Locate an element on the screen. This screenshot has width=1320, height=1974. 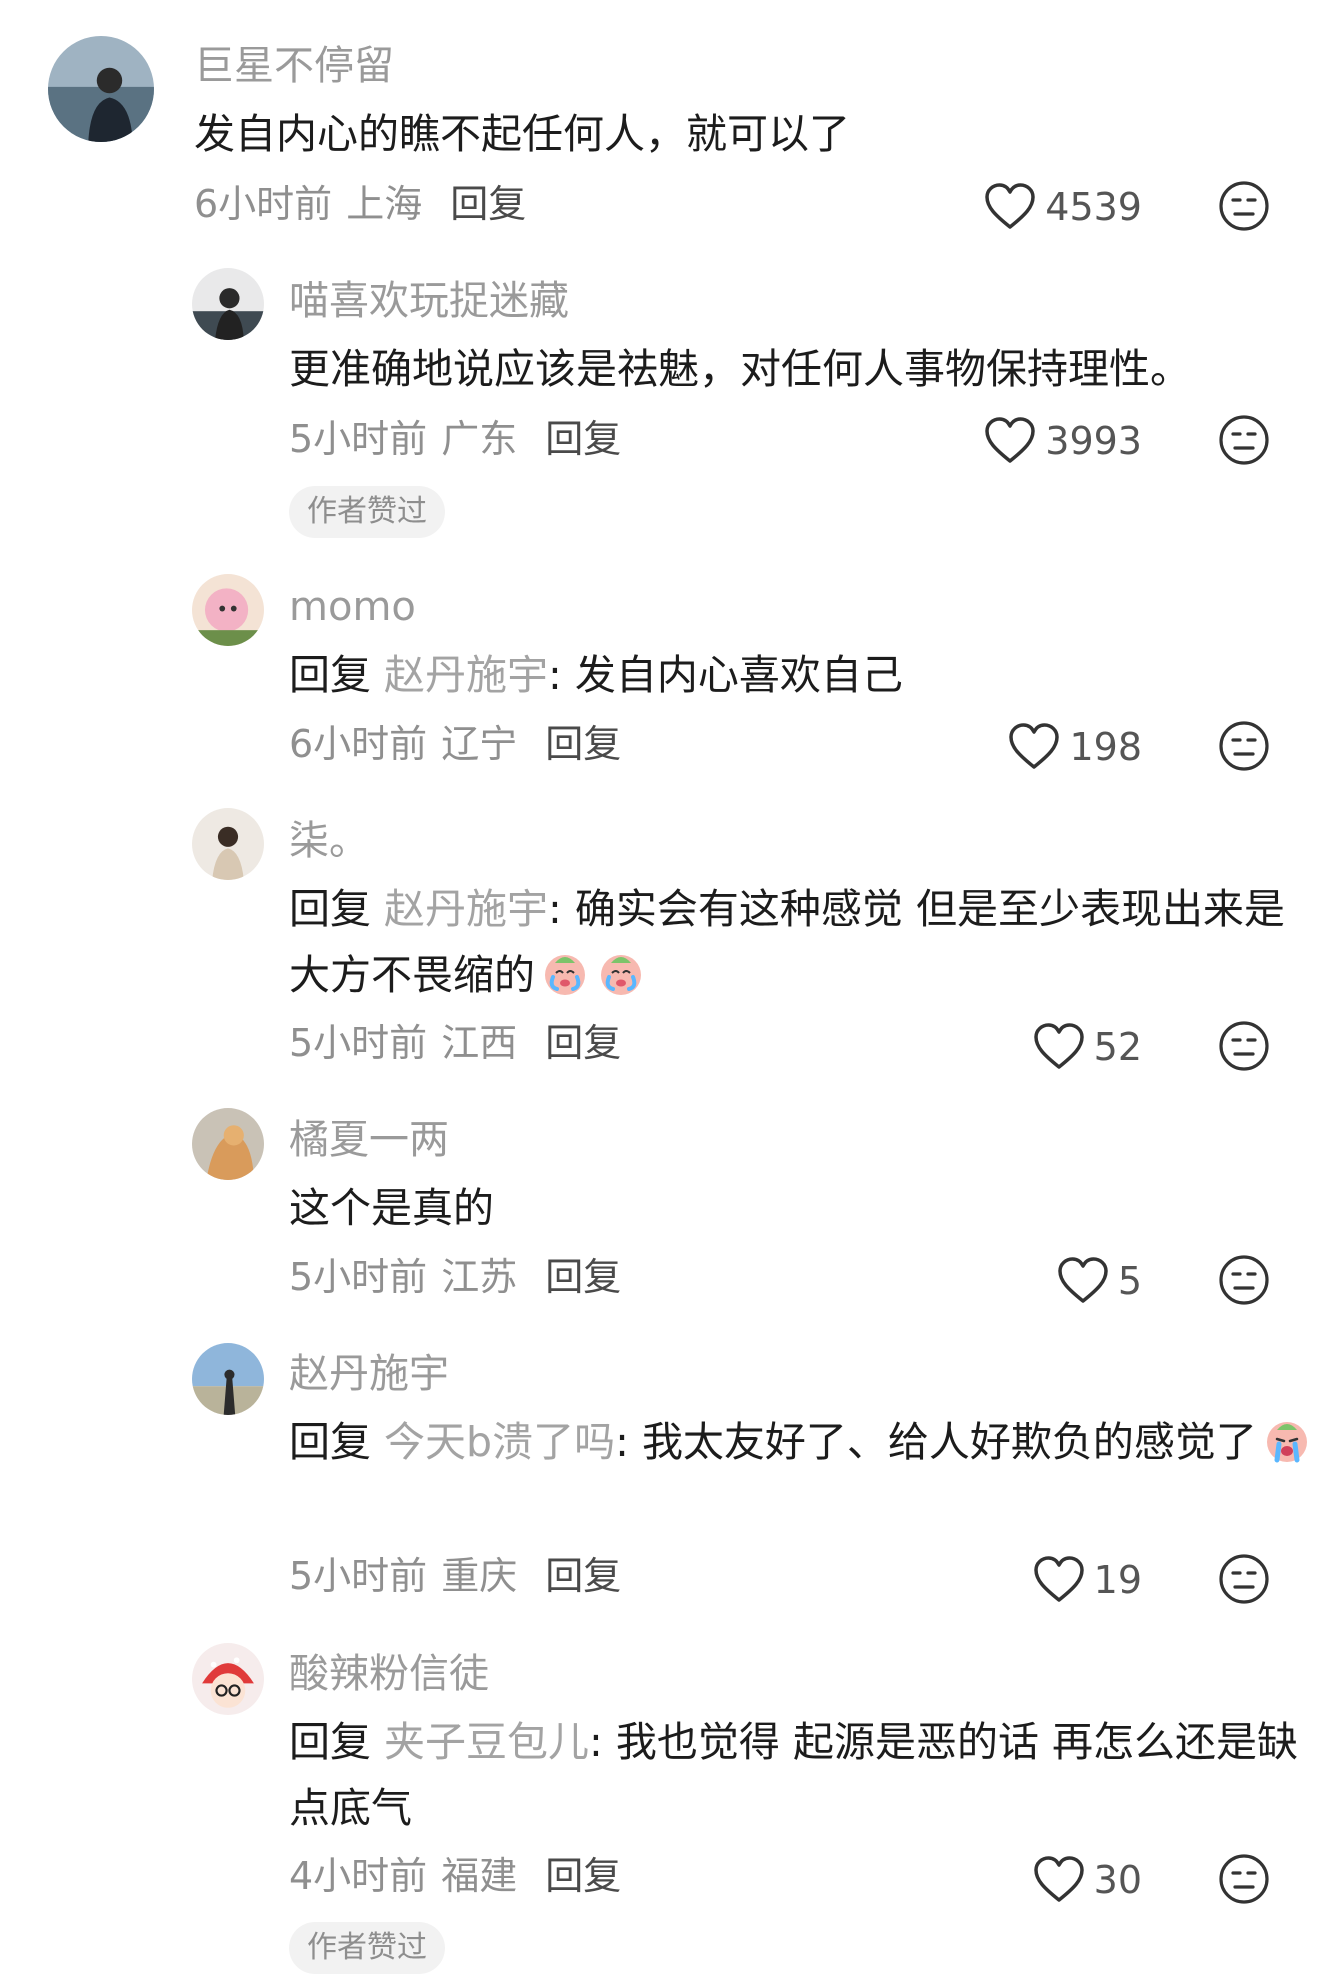
comment-meta: 5小时前 广东 回复 is located at coordinates (455, 439).